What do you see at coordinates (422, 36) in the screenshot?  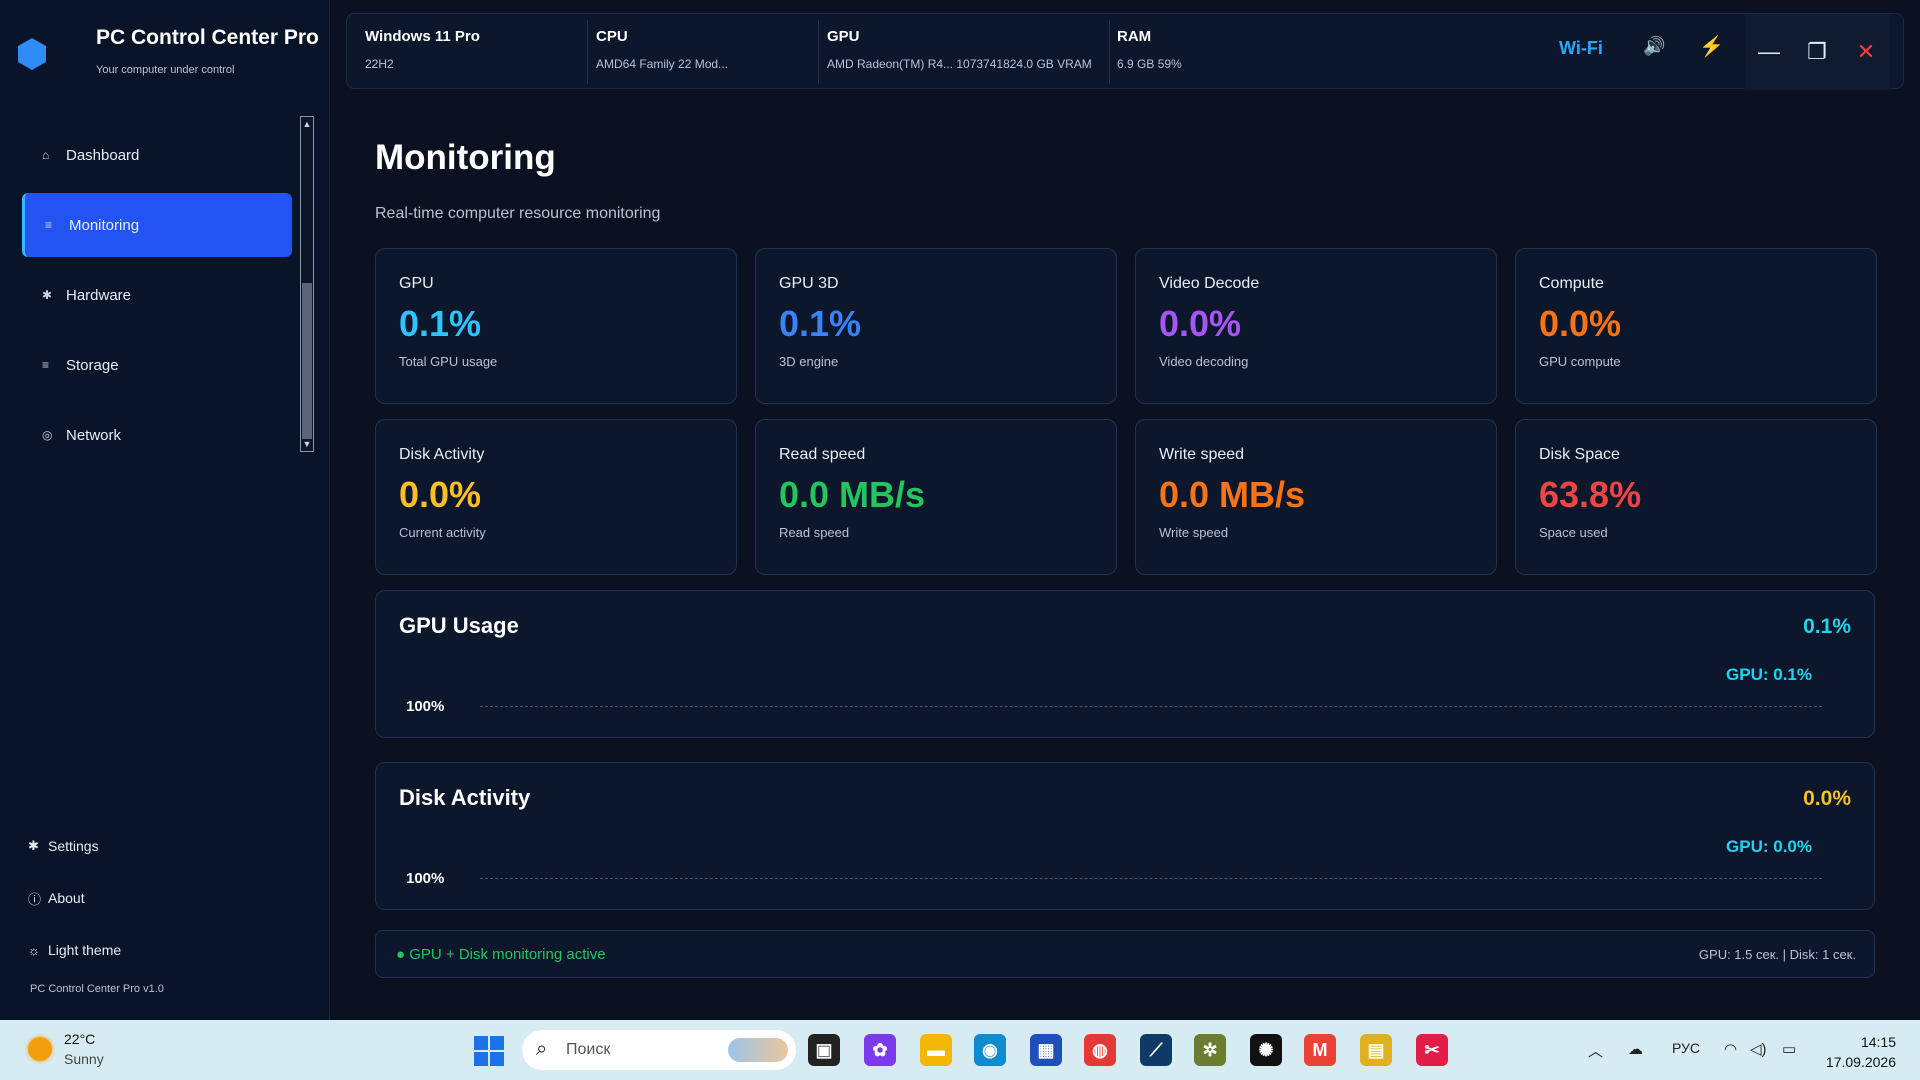 I see `os-title: Windows 11 Pro` at bounding box center [422, 36].